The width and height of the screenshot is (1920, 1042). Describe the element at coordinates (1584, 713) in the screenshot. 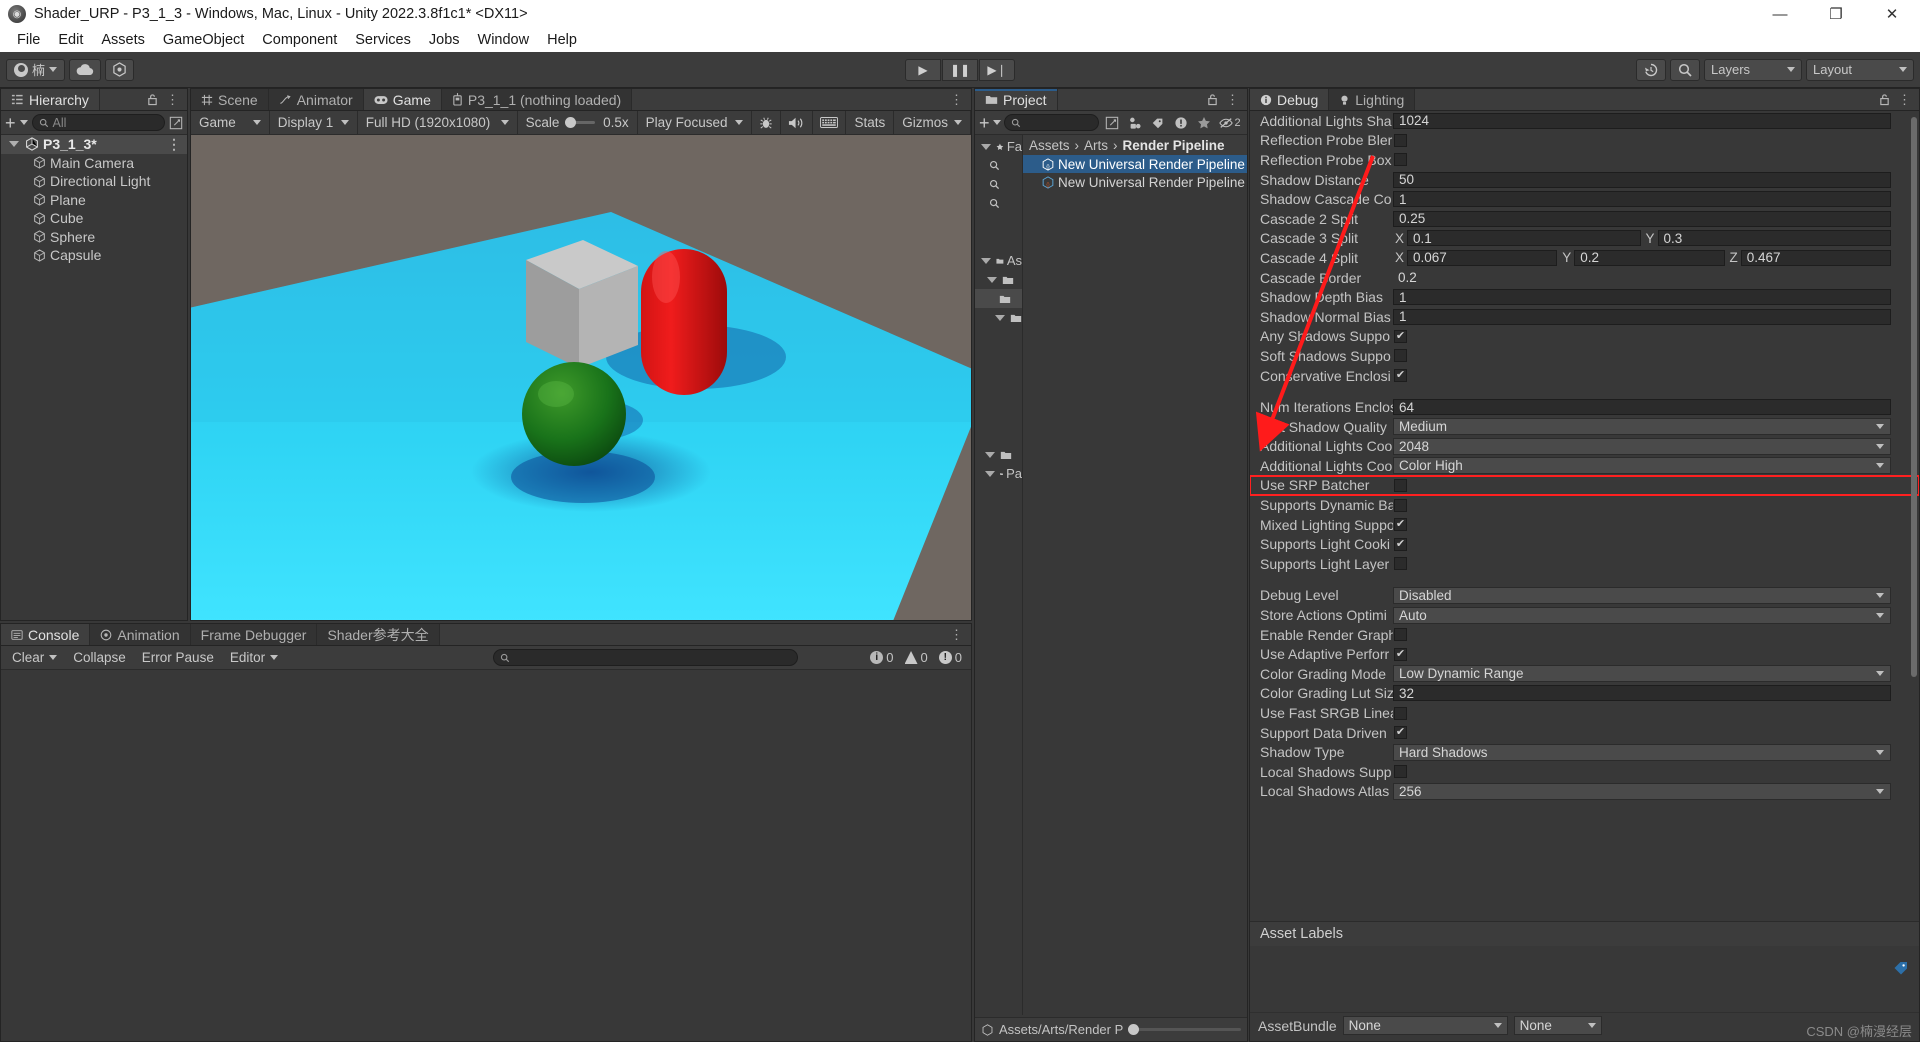

I see `property-row: Use Fast SRGB Linea` at that location.